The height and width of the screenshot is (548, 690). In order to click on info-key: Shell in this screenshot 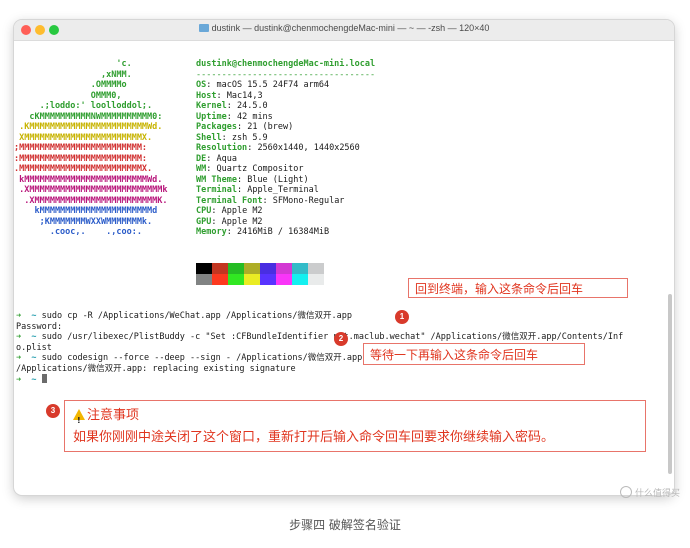, I will do `click(209, 137)`.